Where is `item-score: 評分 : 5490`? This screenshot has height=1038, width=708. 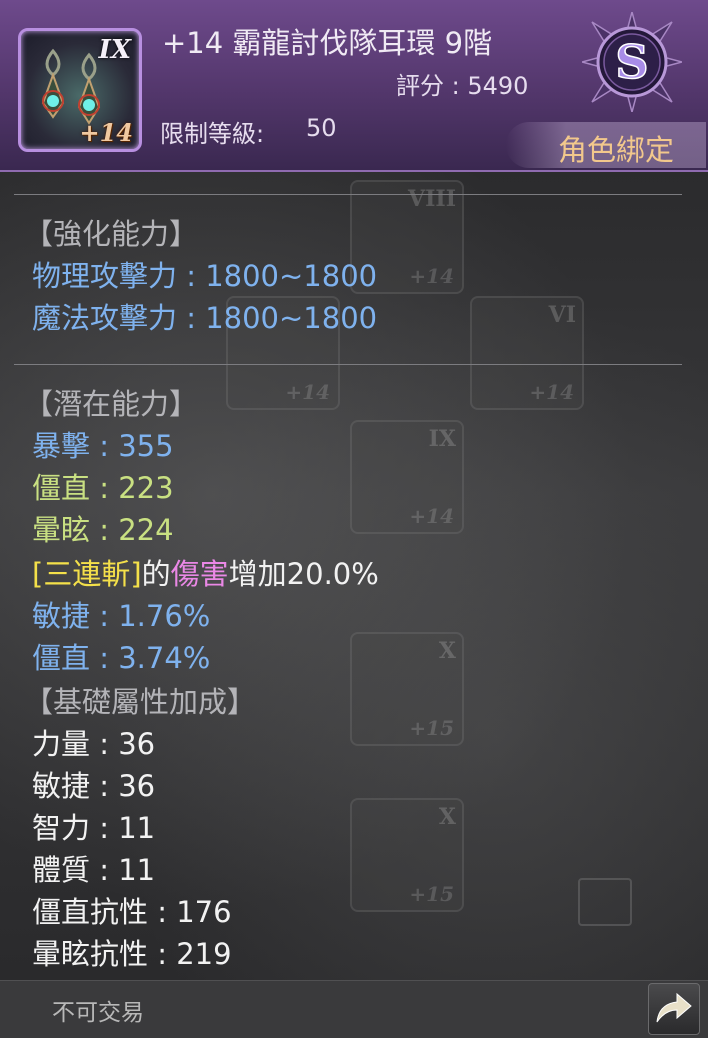
item-score: 評分 : 5490 is located at coordinates (462, 86).